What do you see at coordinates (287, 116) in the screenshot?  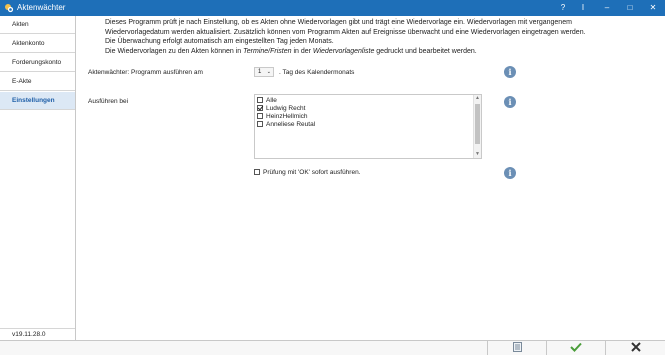 I see `list-item-label: HeinzHellmich` at bounding box center [287, 116].